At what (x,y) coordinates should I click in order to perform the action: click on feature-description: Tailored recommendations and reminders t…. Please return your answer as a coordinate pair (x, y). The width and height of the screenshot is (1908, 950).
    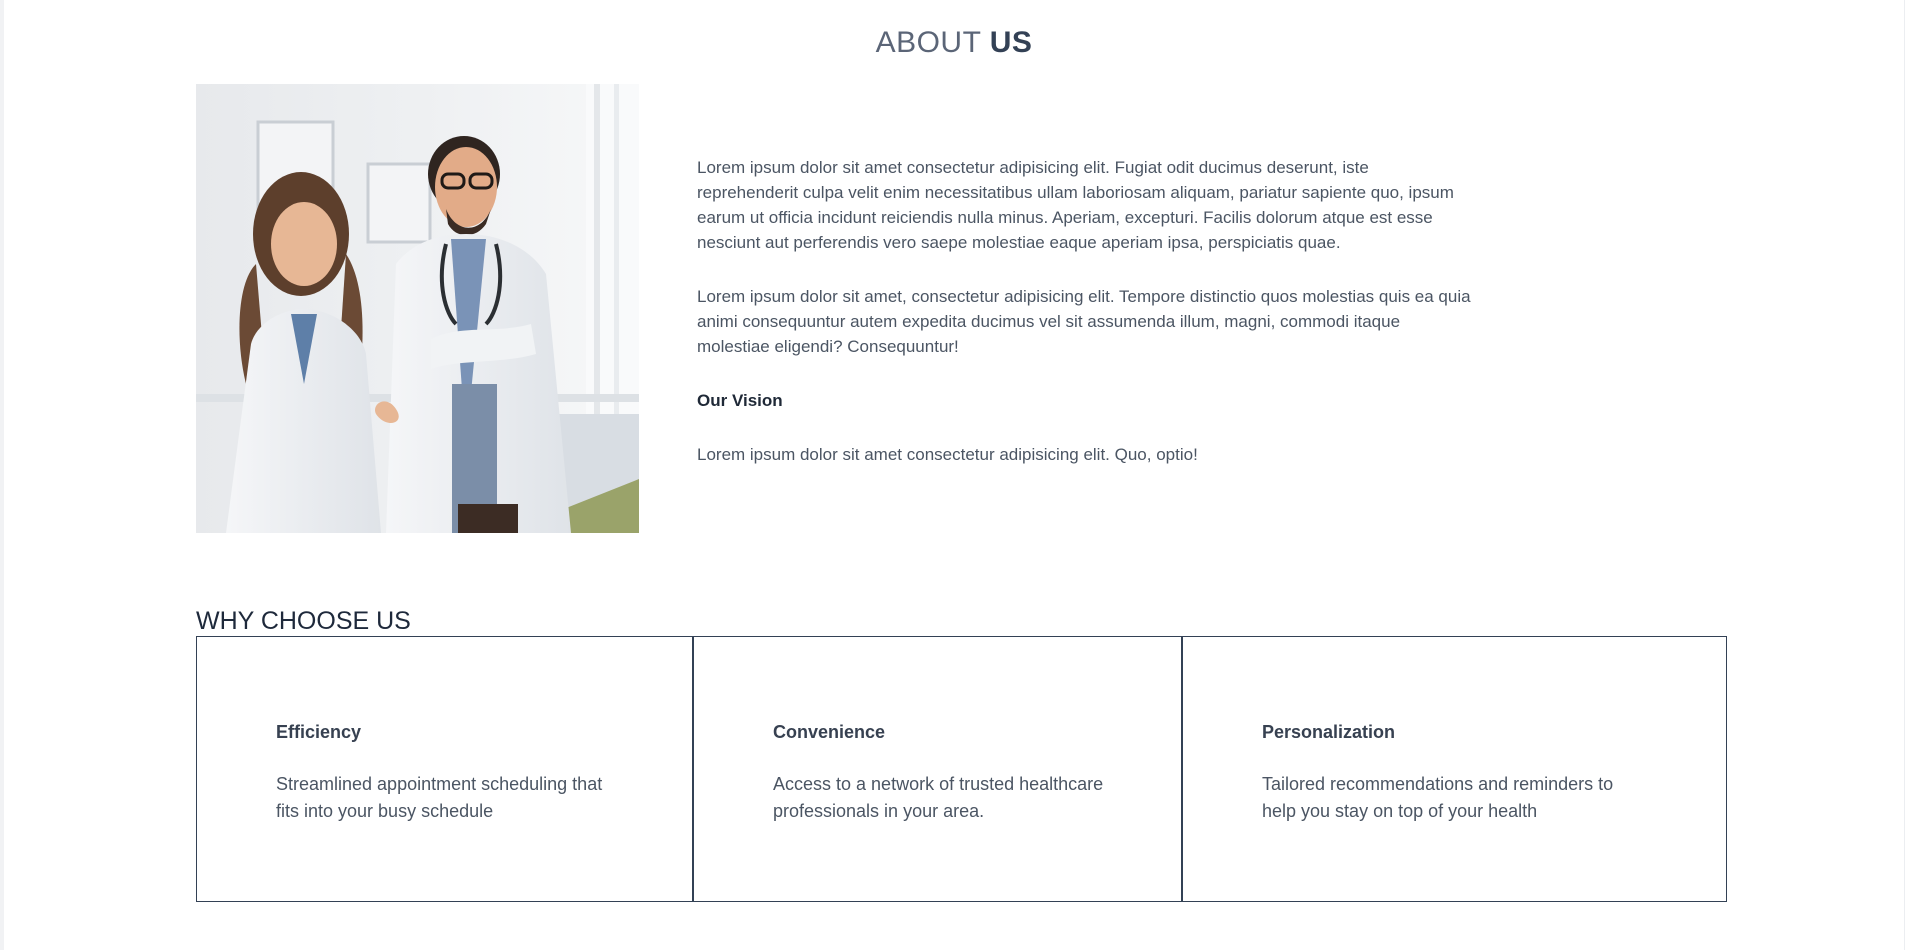
    Looking at the image, I should click on (1438, 797).